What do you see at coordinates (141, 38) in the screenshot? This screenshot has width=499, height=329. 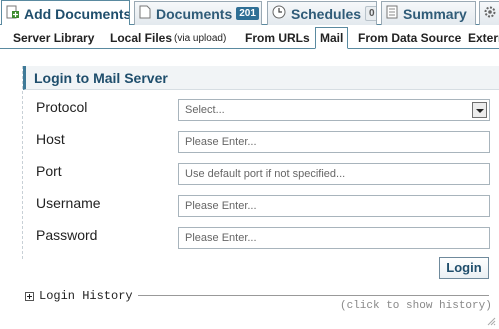 I see `subtab-label: Local Files` at bounding box center [141, 38].